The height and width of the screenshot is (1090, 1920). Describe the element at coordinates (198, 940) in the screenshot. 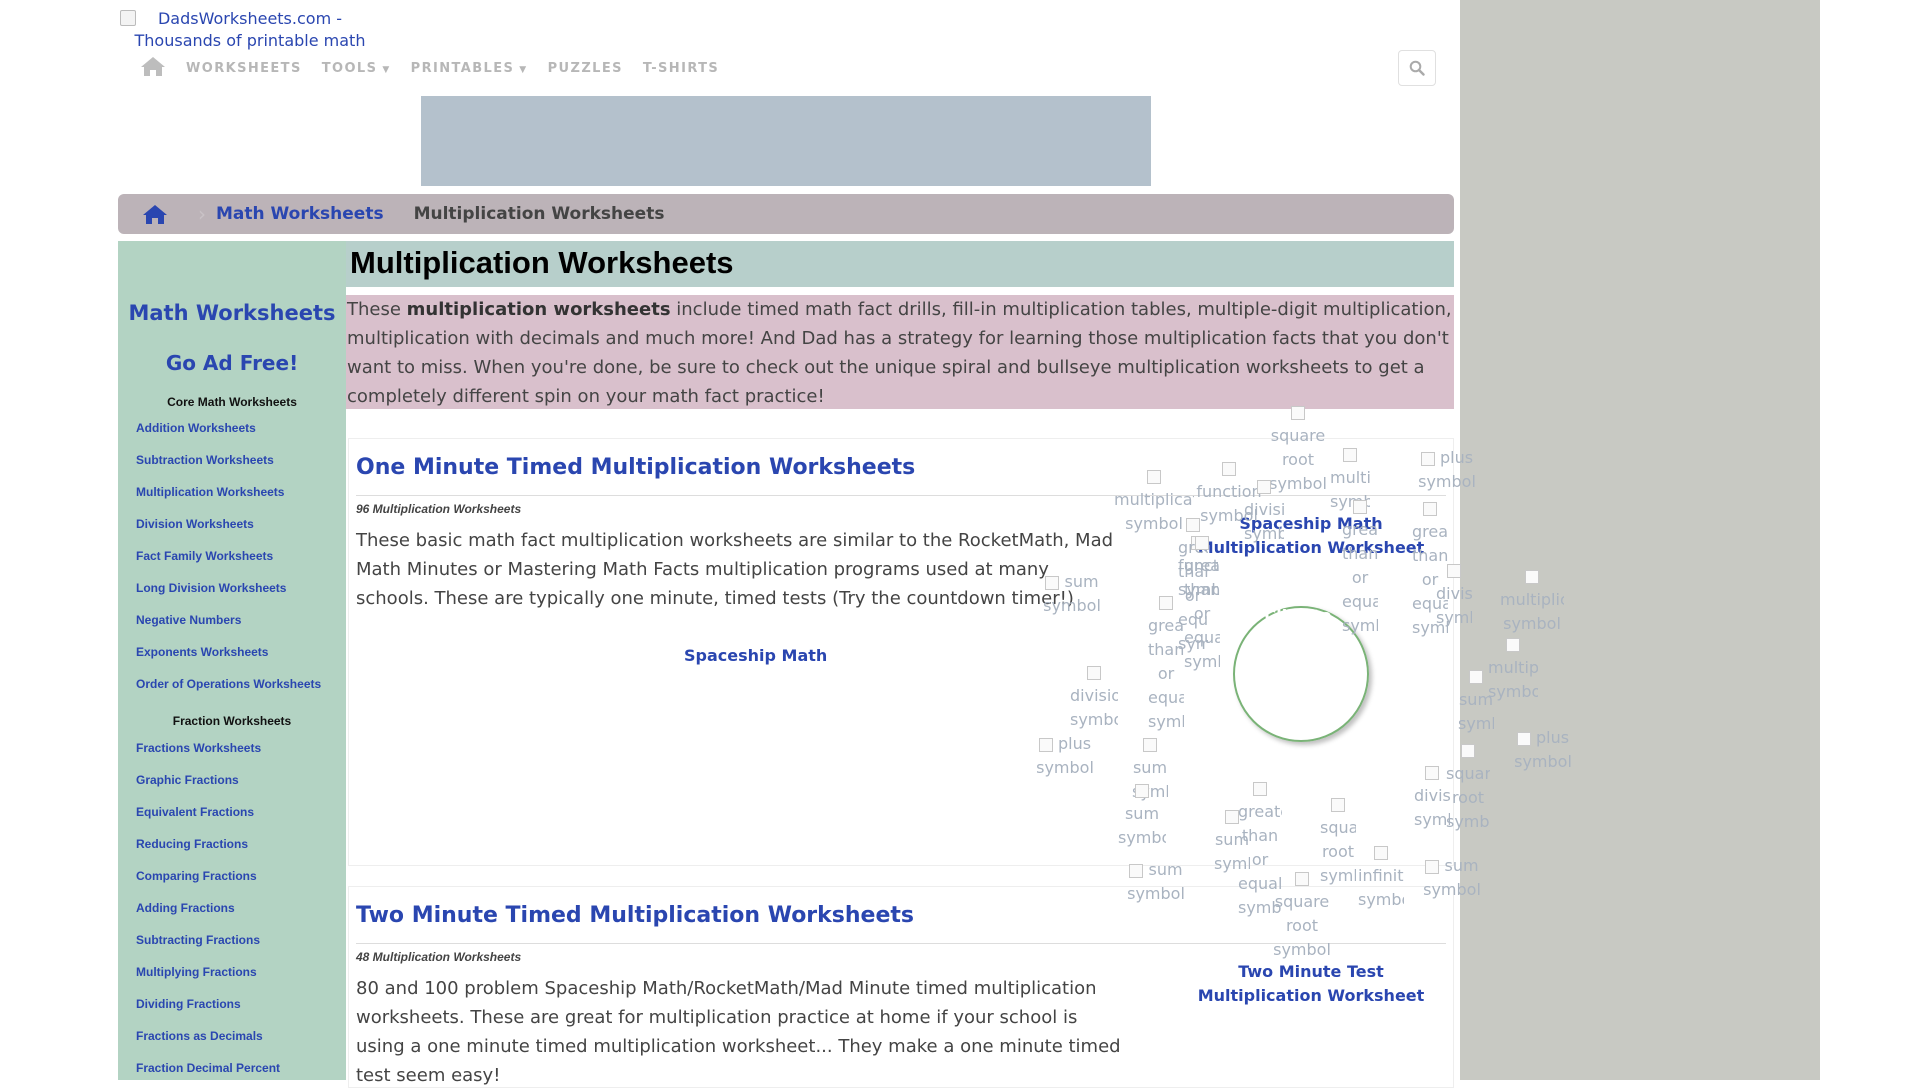

I see `sidebar-link: Subtracting Fractions` at that location.